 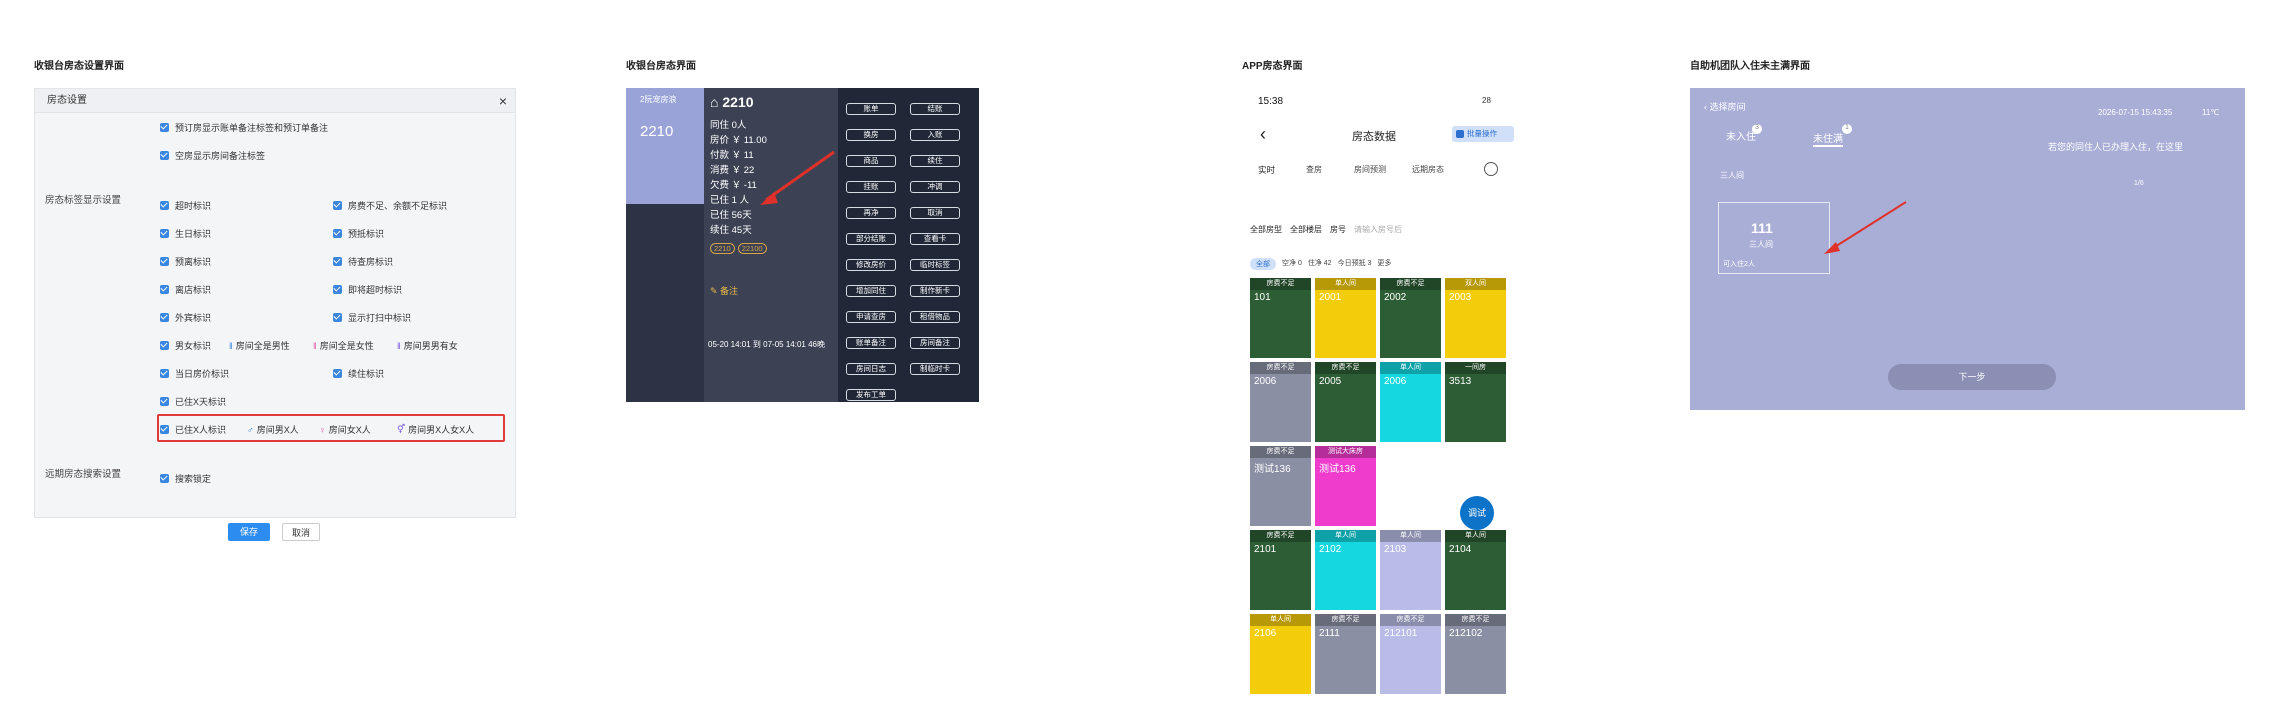 I want to click on checkbox-daily-rate: 当日房价标识, so click(x=194, y=373).